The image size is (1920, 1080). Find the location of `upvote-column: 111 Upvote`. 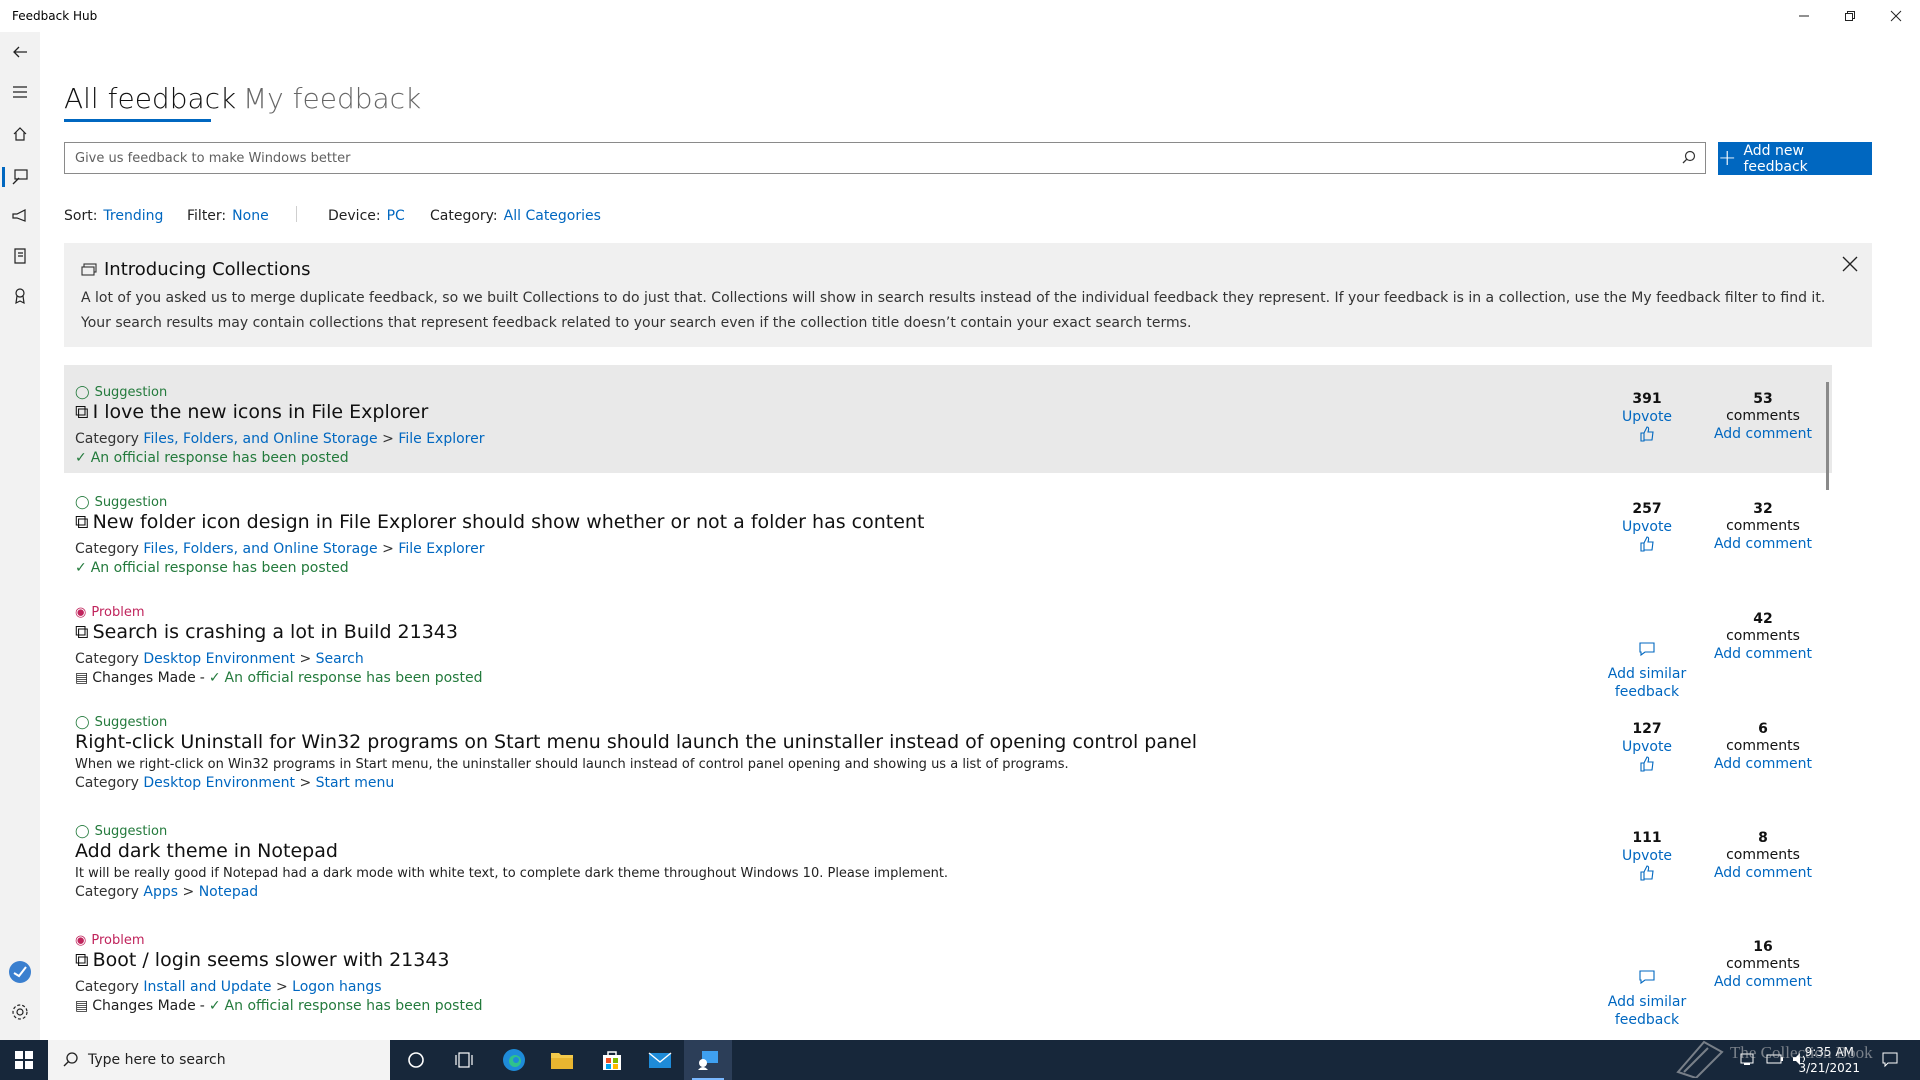

upvote-column: 111 Upvote is located at coordinates (1647, 858).